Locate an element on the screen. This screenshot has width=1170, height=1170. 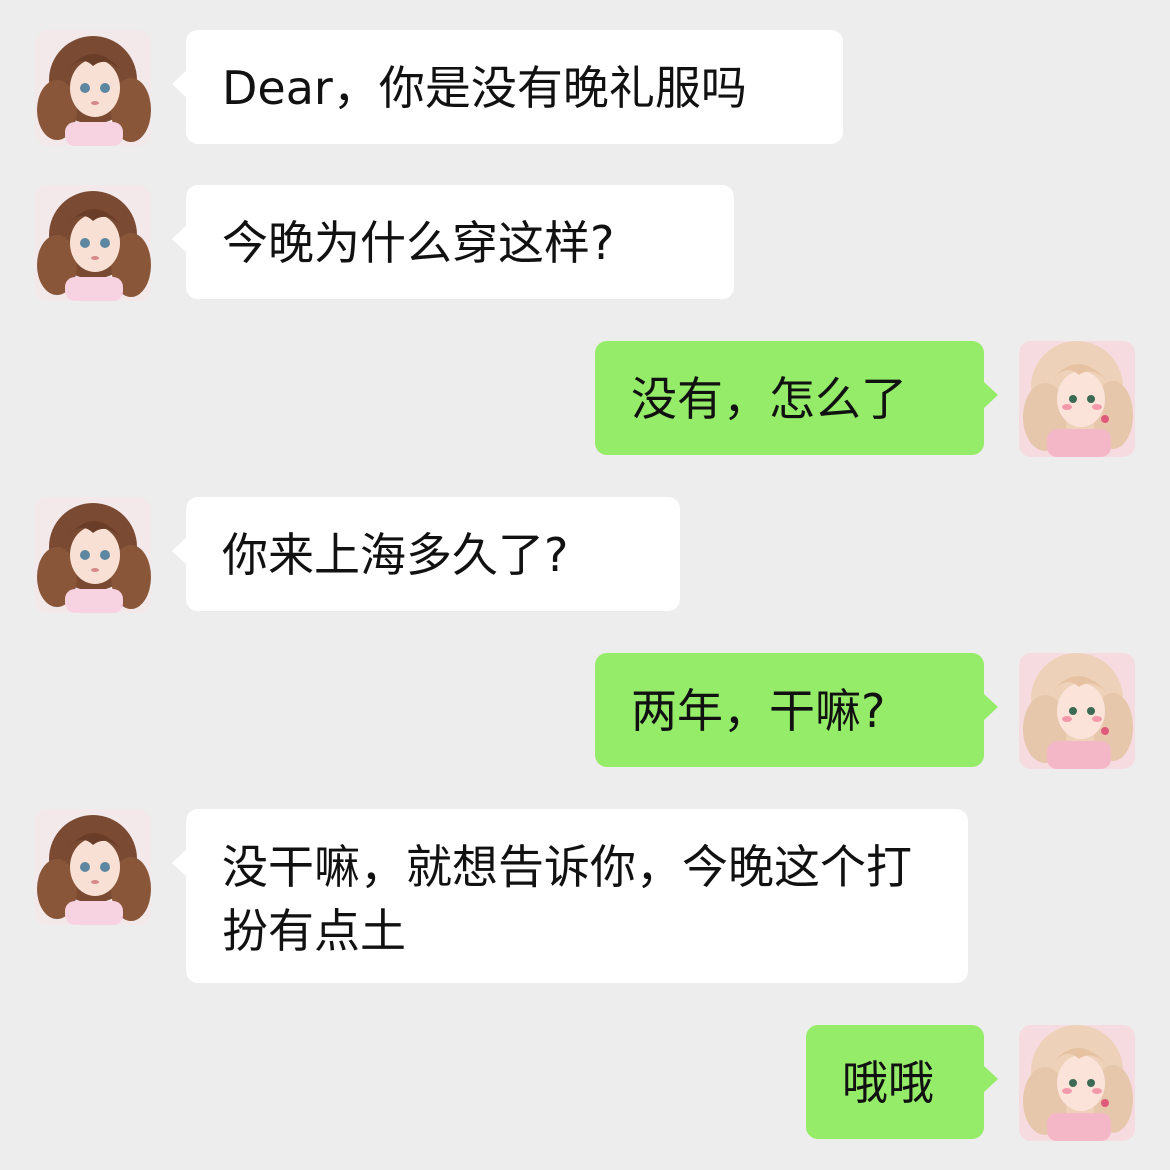
message-text: 没有，怎么了 is located at coordinates (769, 399).